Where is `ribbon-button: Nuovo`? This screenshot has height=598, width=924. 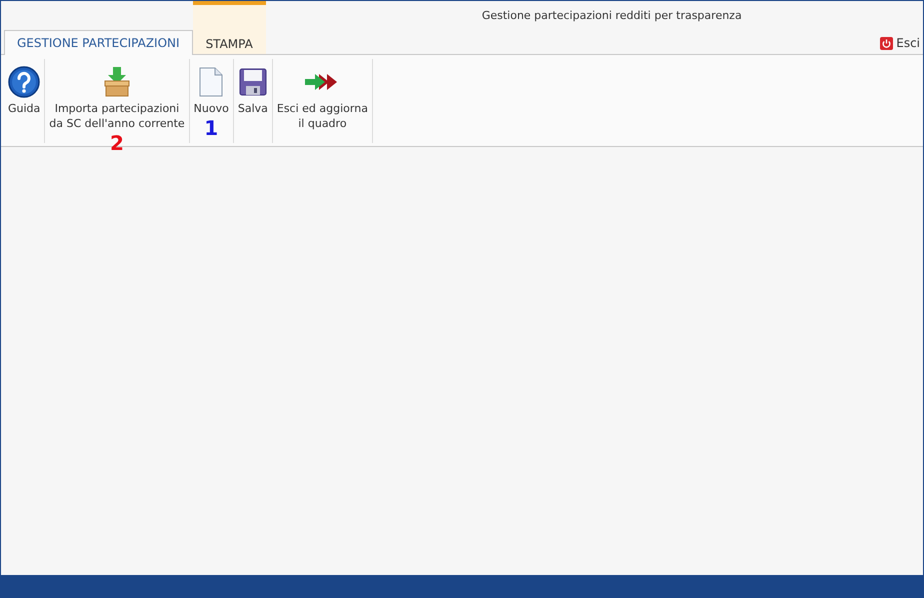 ribbon-button: Nuovo is located at coordinates (211, 88).